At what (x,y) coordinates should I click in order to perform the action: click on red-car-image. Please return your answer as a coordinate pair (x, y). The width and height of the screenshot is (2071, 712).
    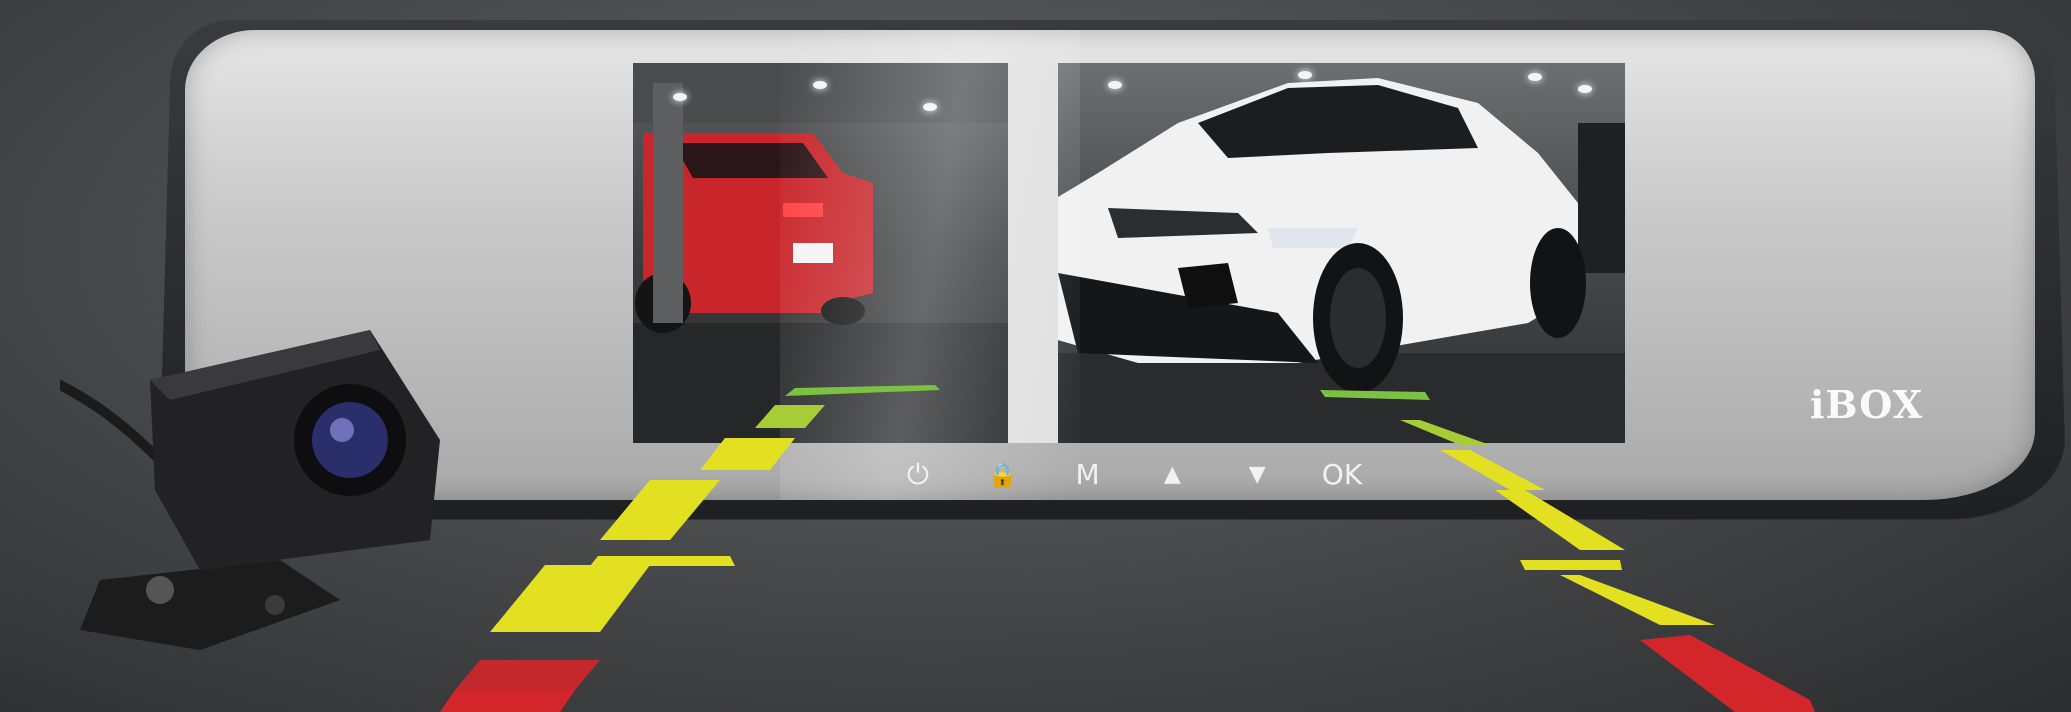
    Looking at the image, I should click on (820, 253).